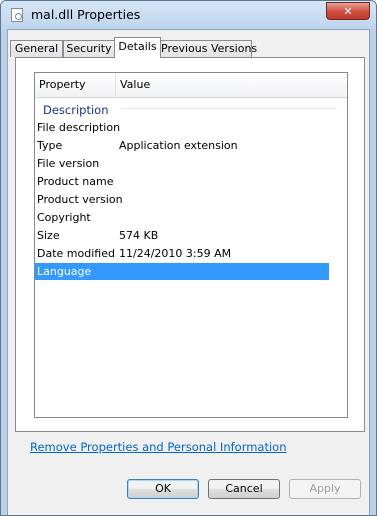  Describe the element at coordinates (208, 48) in the screenshot. I see `tab-previous-versions: Previous Versions` at that location.